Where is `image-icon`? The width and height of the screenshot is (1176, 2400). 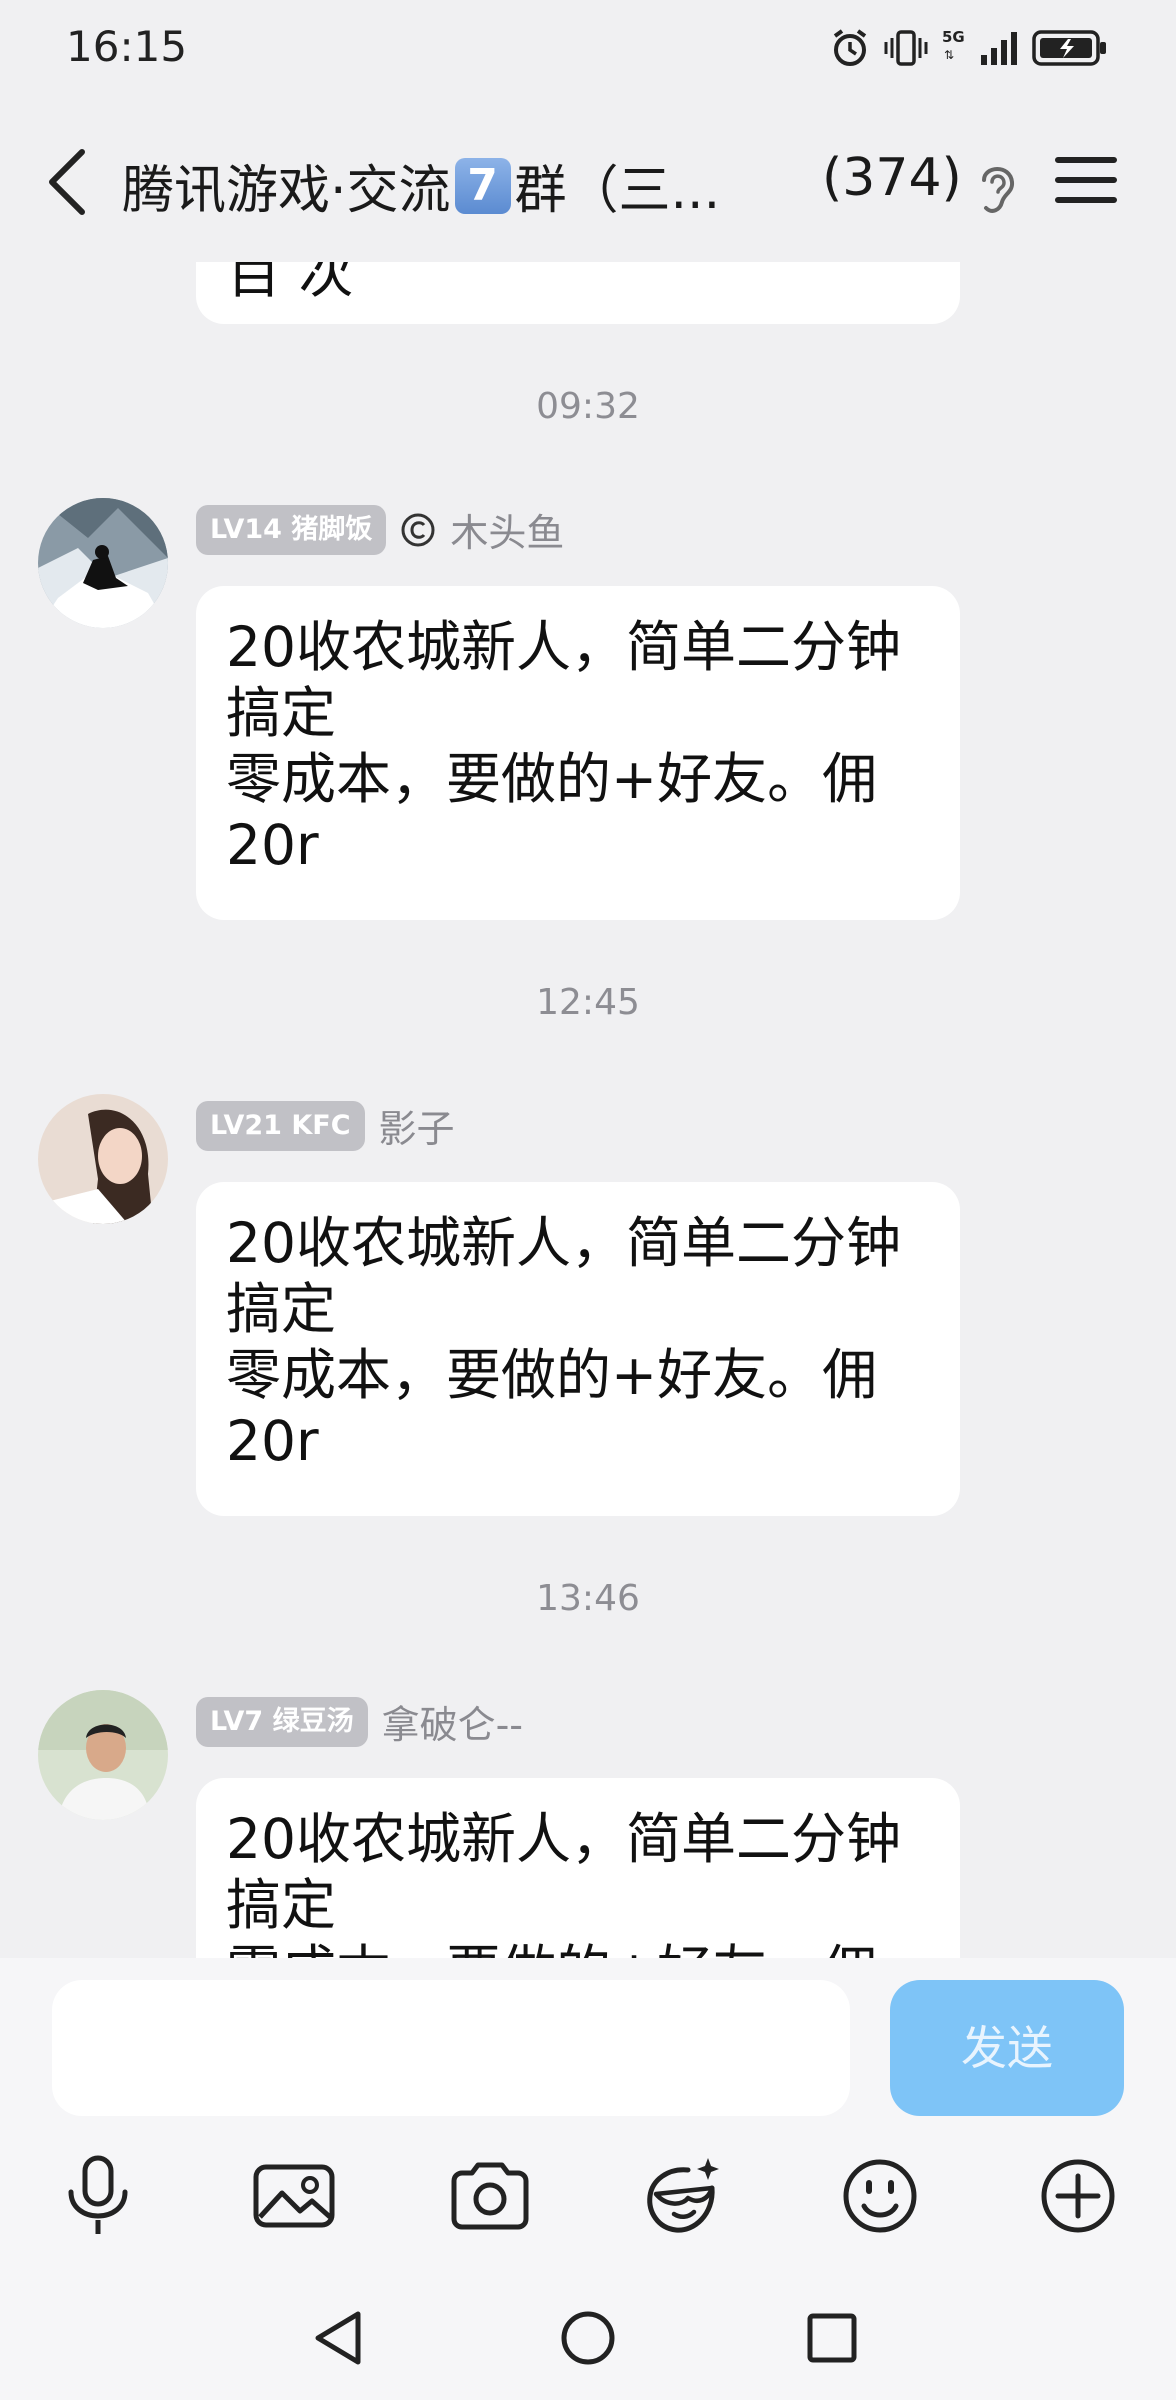 image-icon is located at coordinates (294, 2196).